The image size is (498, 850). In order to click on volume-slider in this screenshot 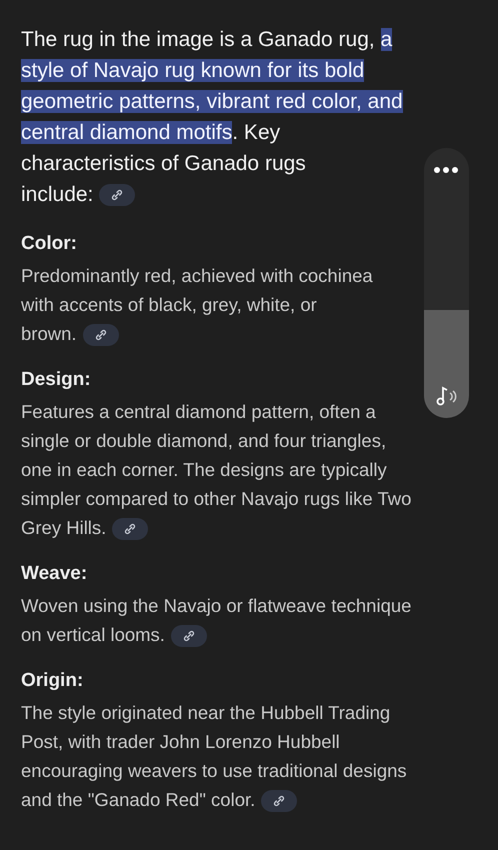, I will do `click(446, 283)`.